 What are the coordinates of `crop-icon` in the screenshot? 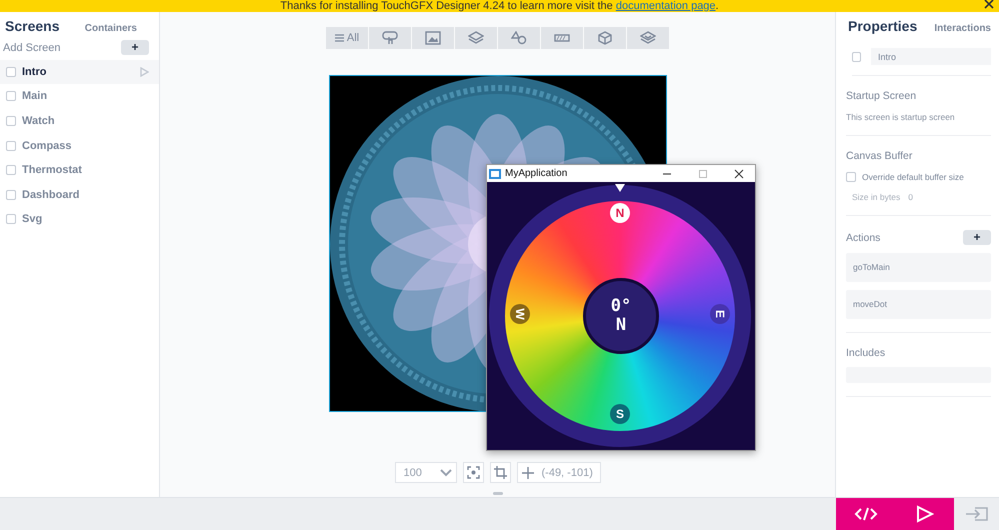 It's located at (500, 472).